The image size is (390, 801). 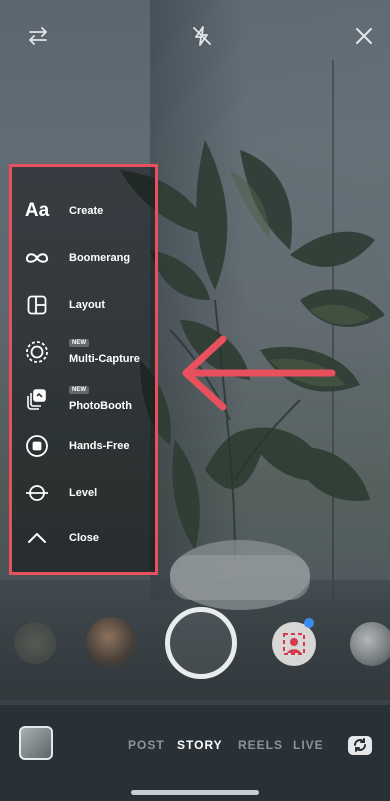 What do you see at coordinates (37, 538) in the screenshot?
I see `chevron-up-icon` at bounding box center [37, 538].